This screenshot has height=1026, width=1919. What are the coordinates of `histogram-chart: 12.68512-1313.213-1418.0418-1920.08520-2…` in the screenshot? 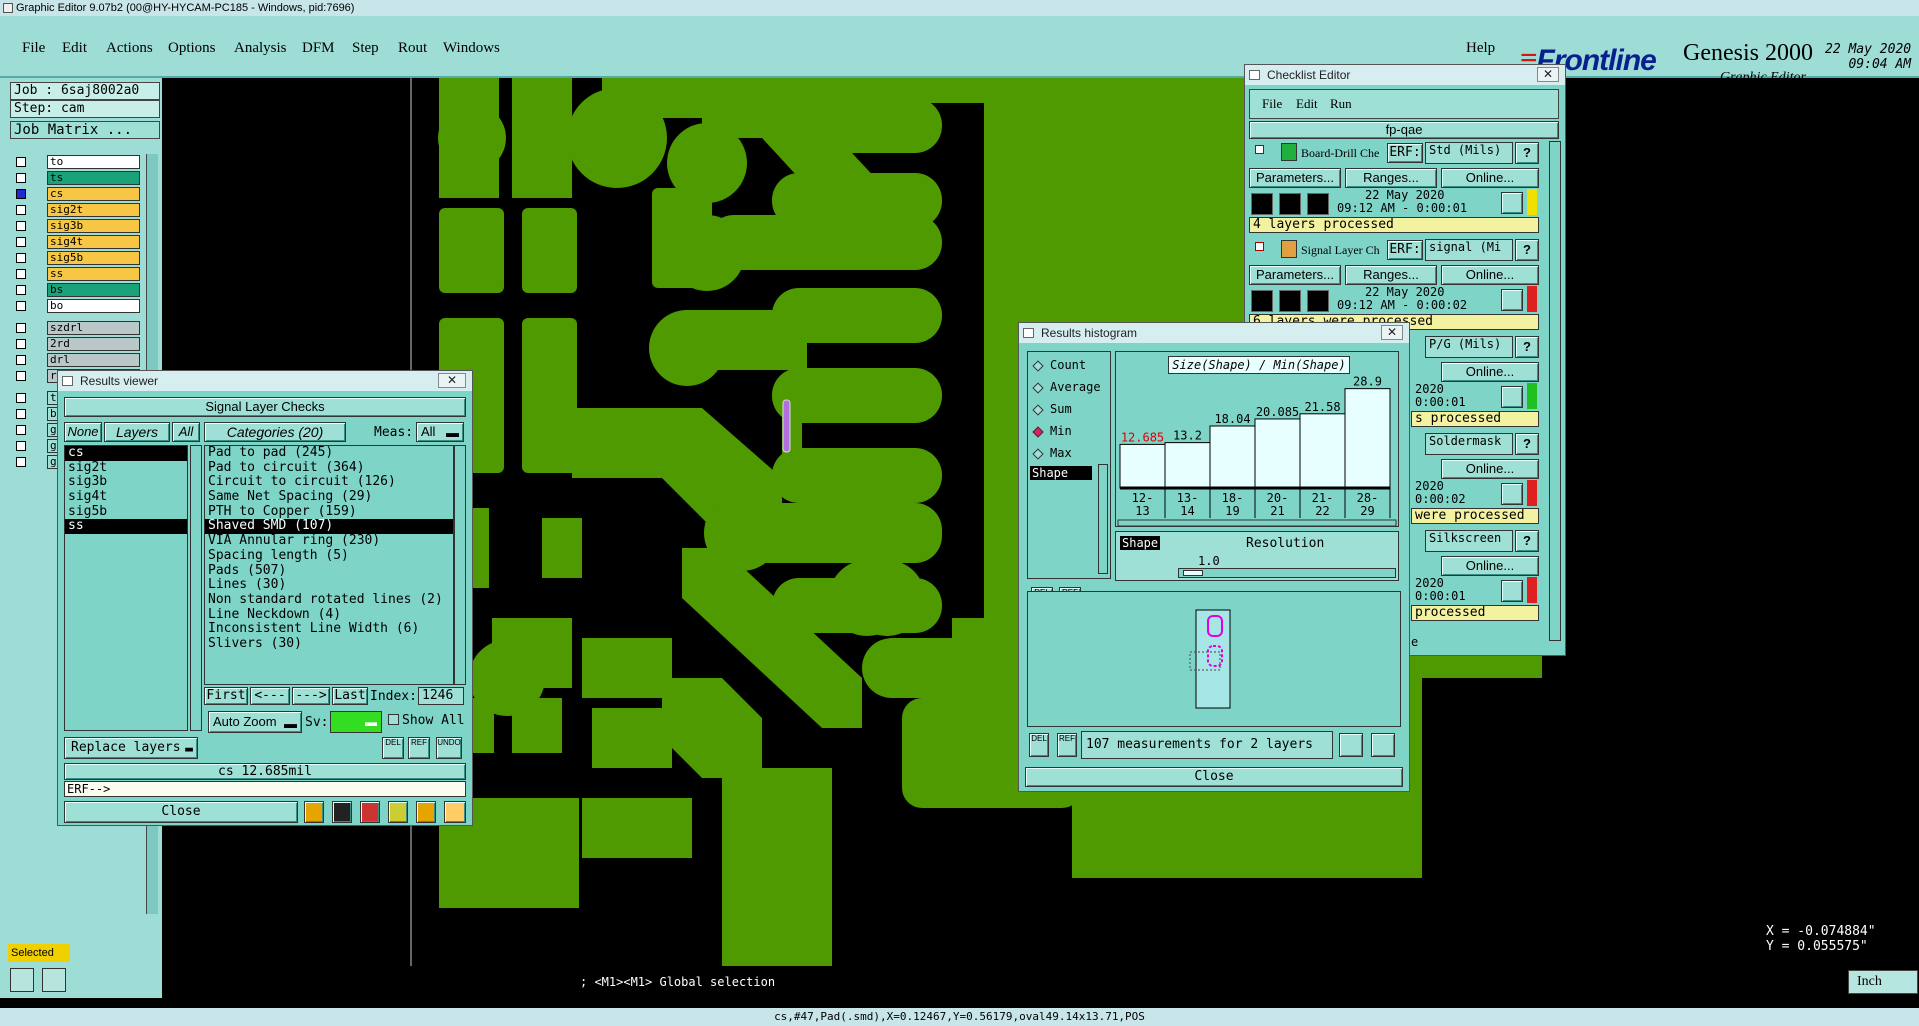 It's located at (1258, 440).